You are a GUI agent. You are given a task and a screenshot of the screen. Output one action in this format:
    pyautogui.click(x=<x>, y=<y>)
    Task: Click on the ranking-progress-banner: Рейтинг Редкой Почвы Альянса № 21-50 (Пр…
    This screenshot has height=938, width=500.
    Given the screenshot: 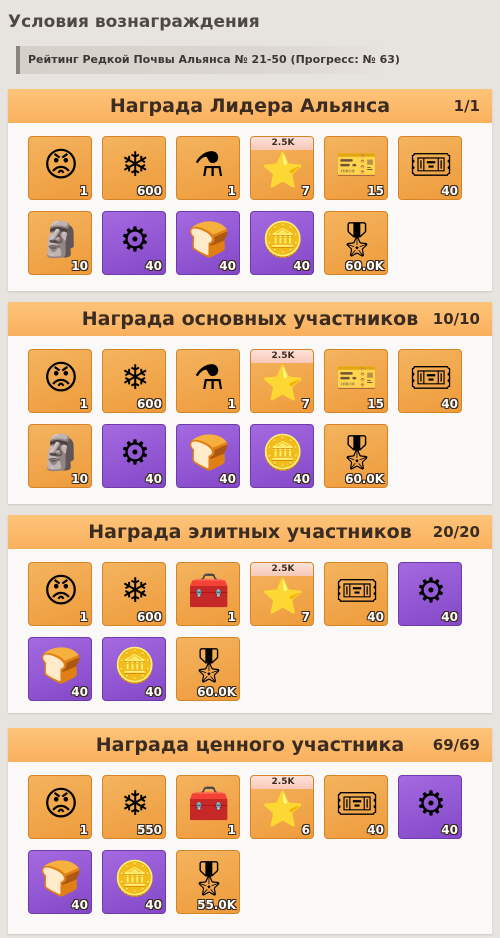 What is the action you would take?
    pyautogui.click(x=208, y=60)
    